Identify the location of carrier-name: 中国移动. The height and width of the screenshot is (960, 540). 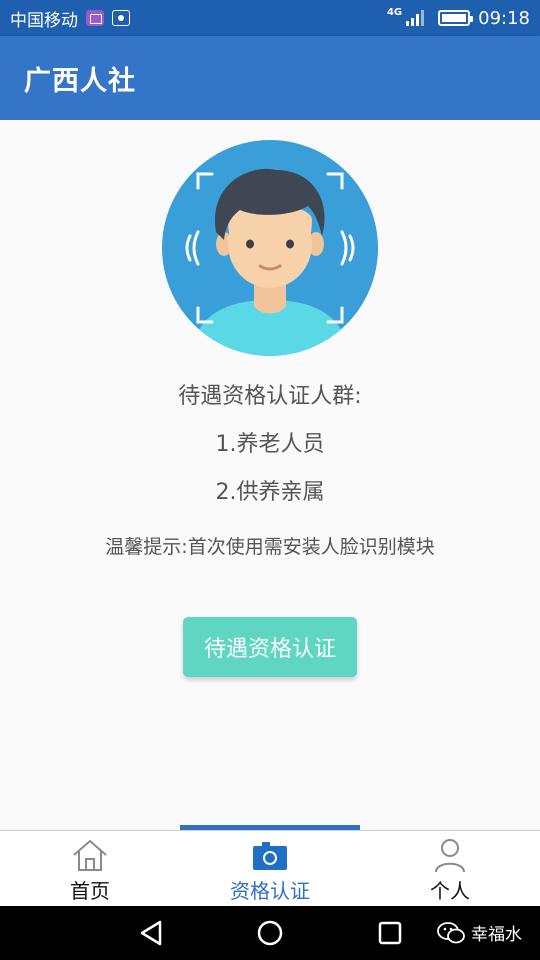
(44, 20).